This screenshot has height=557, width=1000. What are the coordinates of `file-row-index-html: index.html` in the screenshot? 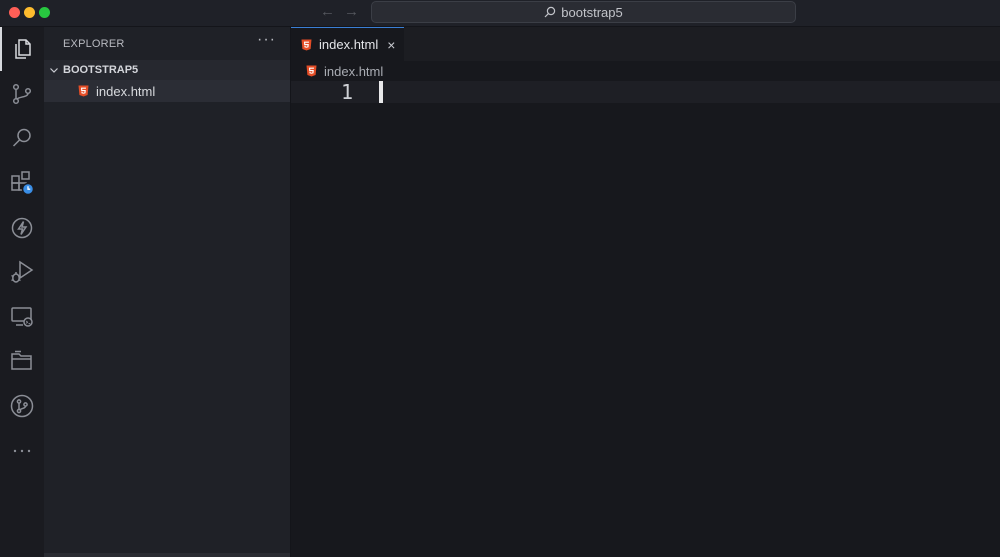 It's located at (167, 91).